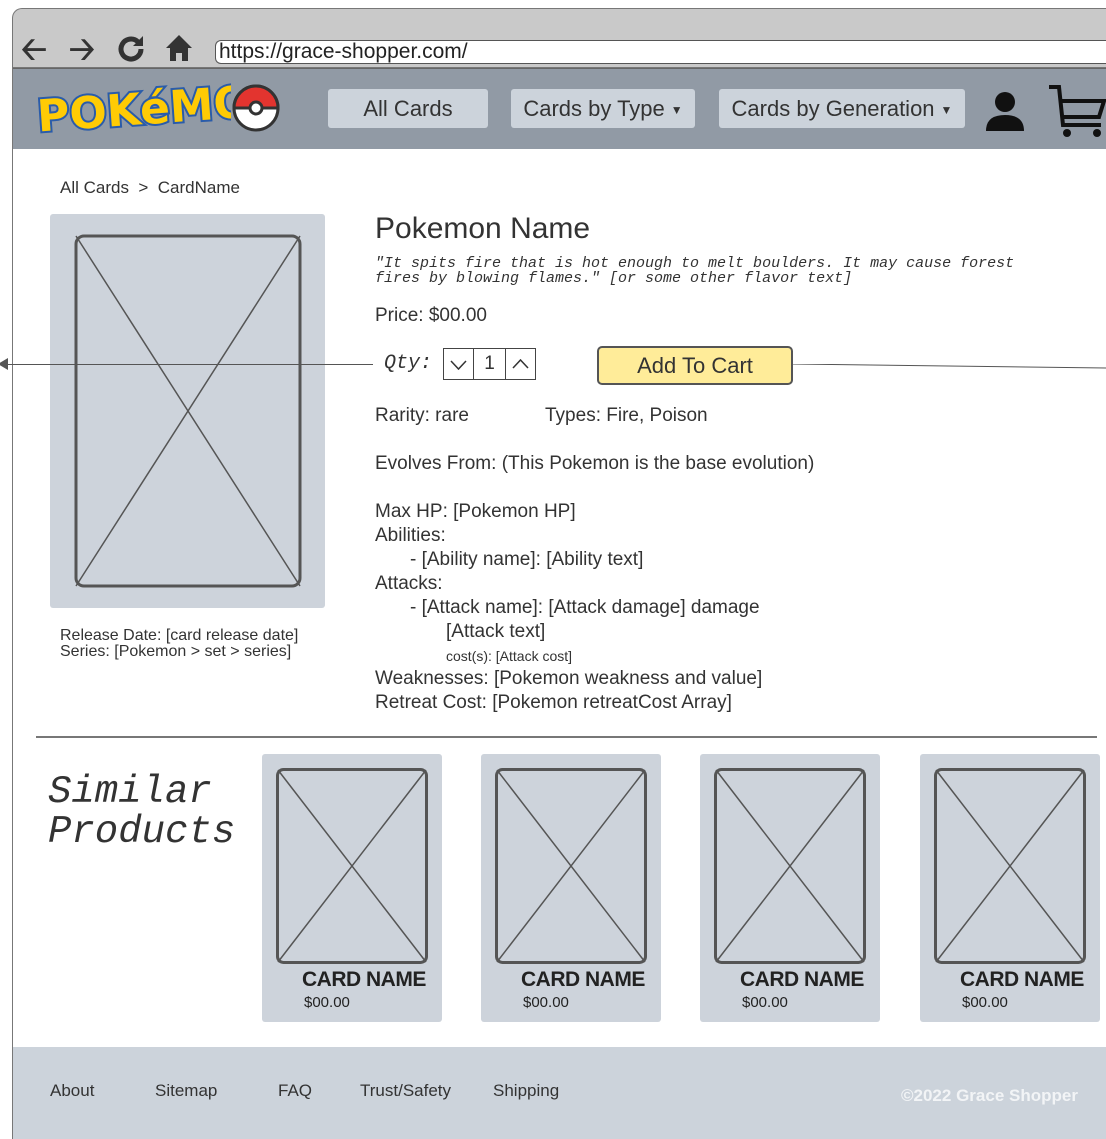  Describe the element at coordinates (431, 315) in the screenshot. I see `product-price: Price: $00.00` at that location.